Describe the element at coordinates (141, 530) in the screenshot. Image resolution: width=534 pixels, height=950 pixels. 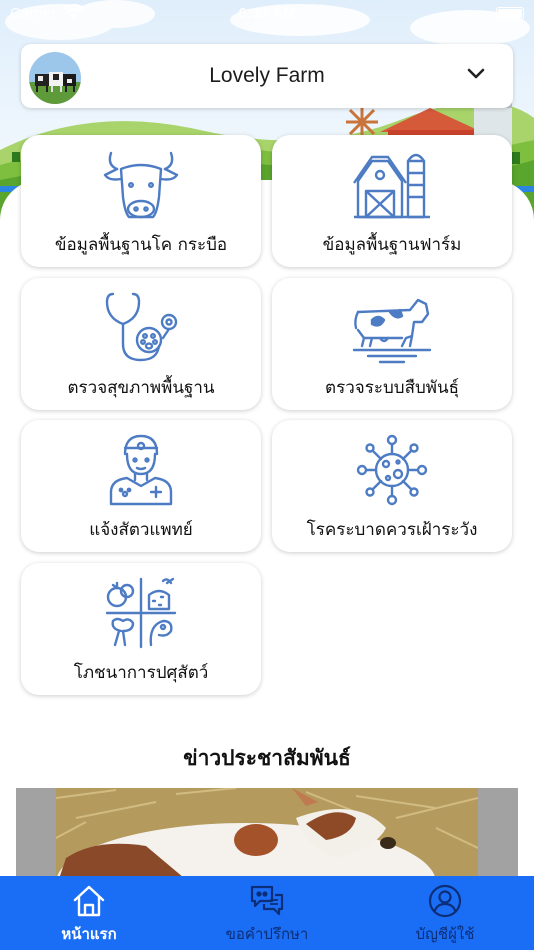
I see `menu-card-label: แจ้งสัตวแพทย์` at that location.